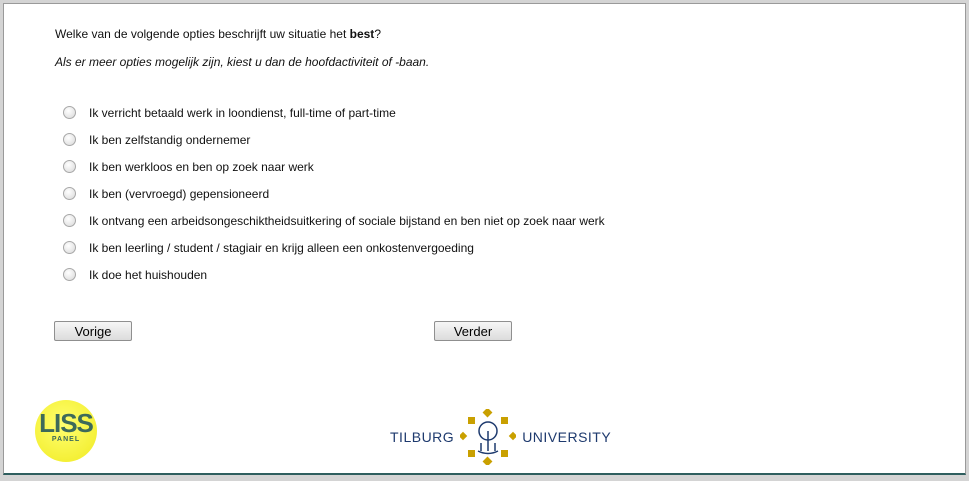 The image size is (969, 481). I want to click on next-button: Verder, so click(473, 331).